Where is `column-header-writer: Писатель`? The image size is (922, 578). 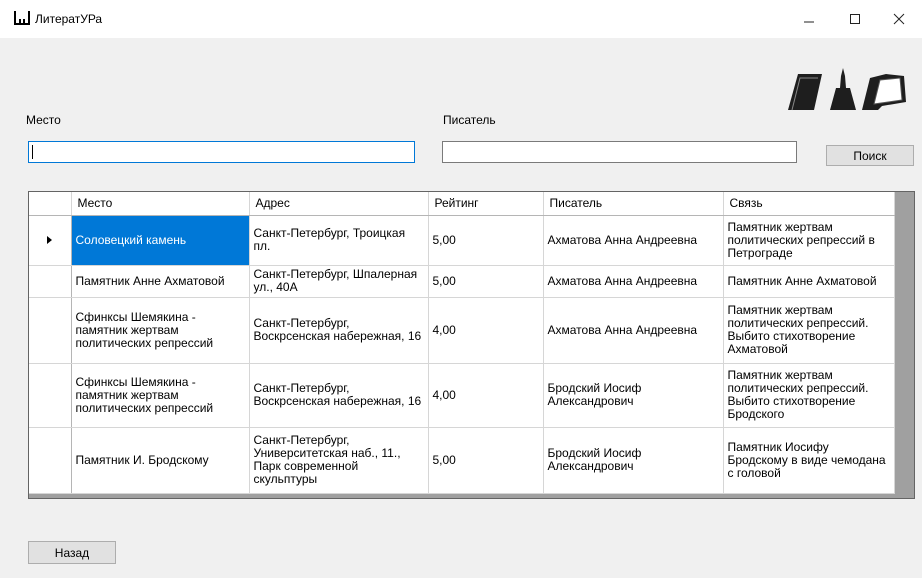
column-header-writer: Писатель is located at coordinates (633, 204).